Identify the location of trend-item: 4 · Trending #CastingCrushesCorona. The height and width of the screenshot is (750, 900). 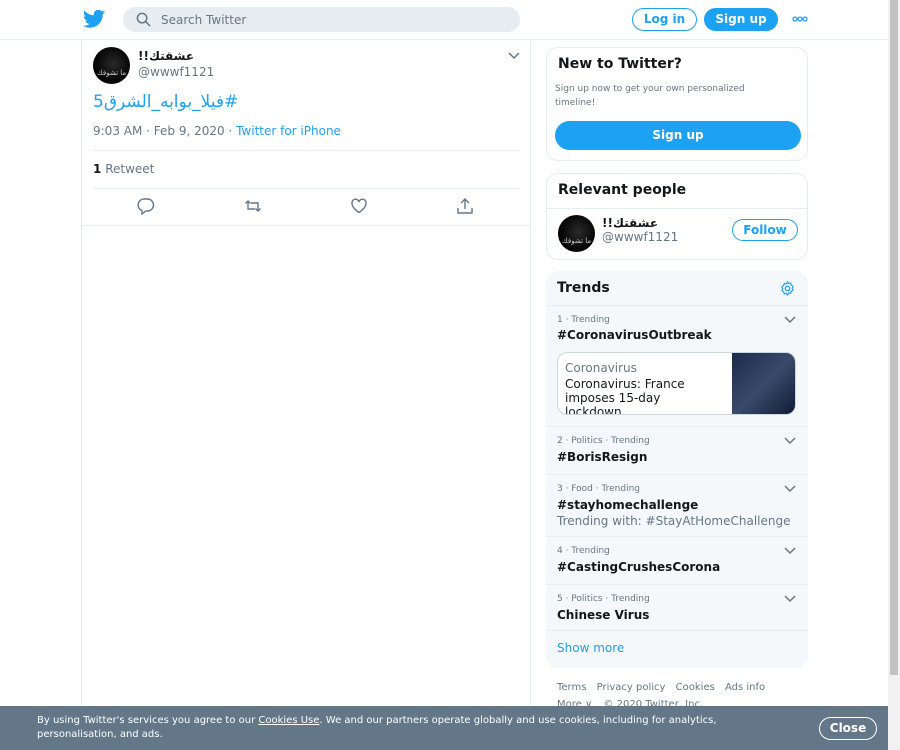
(677, 560).